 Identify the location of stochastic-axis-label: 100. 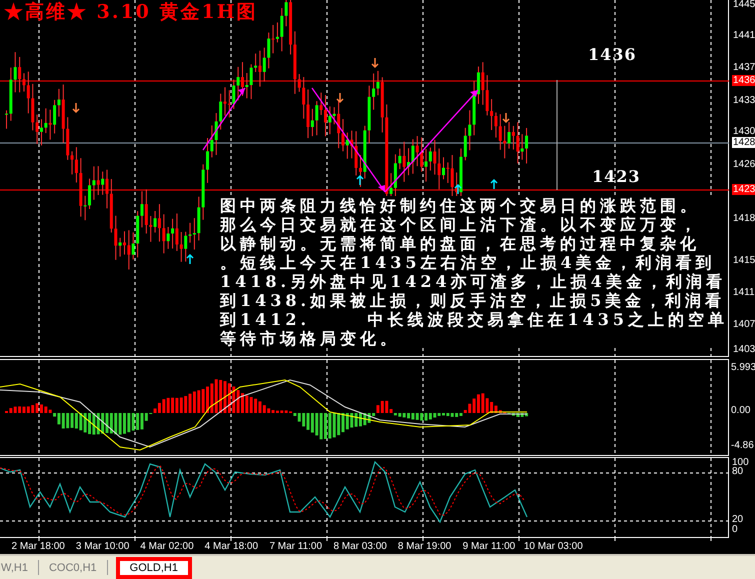
(740, 462).